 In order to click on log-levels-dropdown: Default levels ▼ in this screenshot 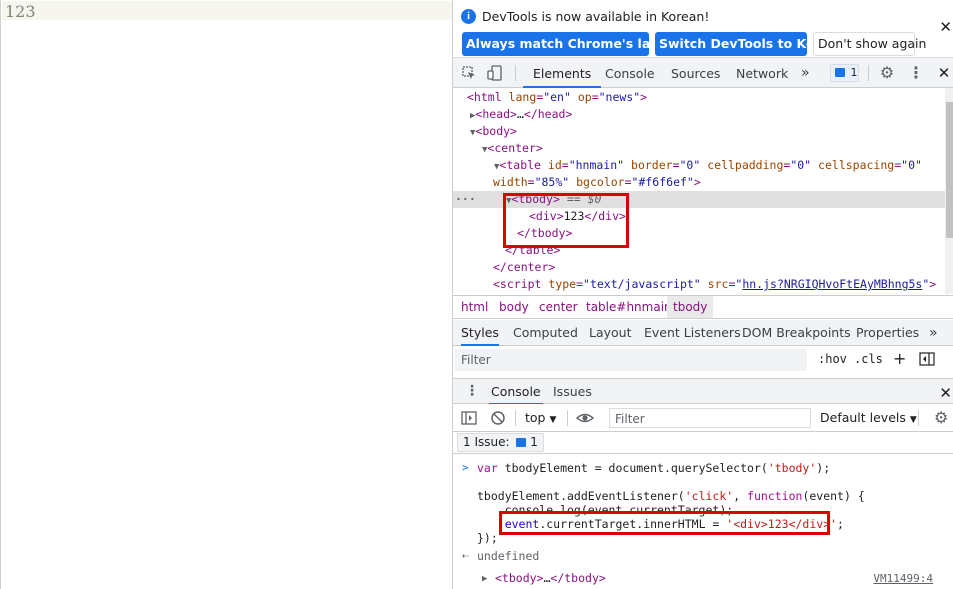, I will do `click(868, 417)`.